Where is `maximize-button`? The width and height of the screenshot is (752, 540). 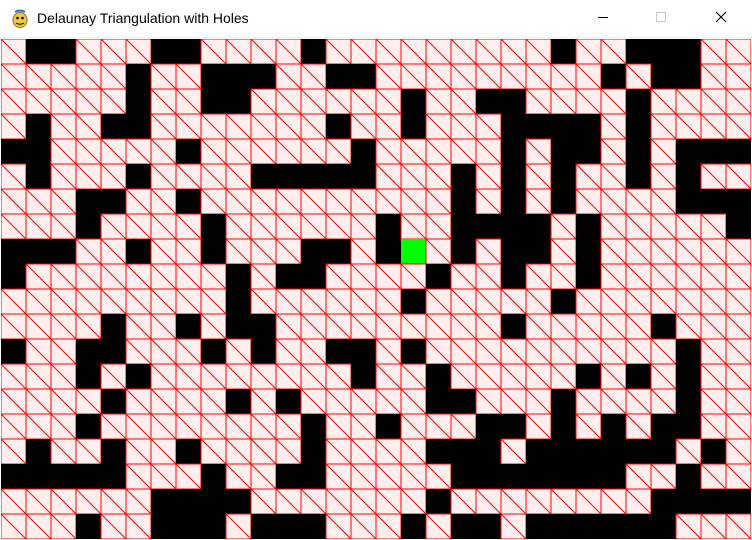
maximize-button is located at coordinates (661, 19).